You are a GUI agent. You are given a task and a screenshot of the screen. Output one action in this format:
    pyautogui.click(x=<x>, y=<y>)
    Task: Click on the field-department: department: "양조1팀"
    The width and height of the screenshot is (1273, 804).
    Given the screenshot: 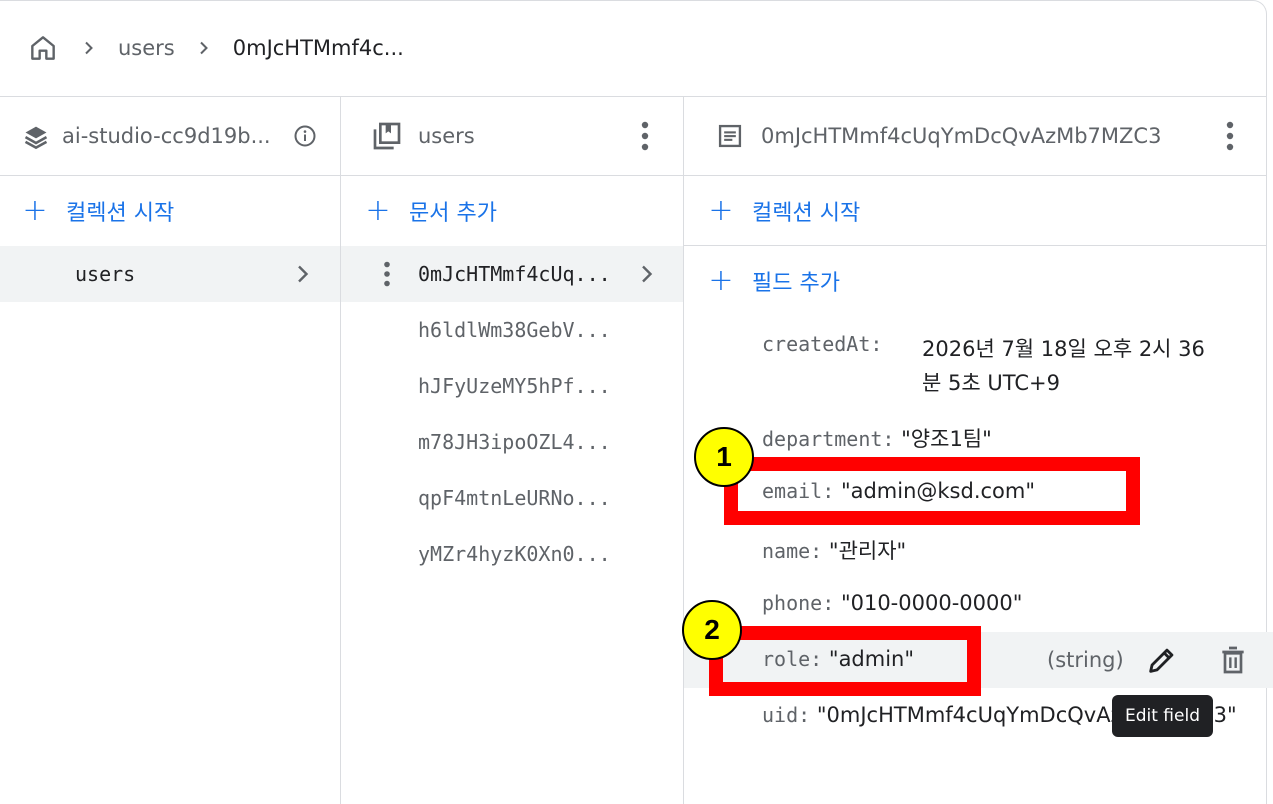 What is the action you would take?
    pyautogui.click(x=877, y=438)
    